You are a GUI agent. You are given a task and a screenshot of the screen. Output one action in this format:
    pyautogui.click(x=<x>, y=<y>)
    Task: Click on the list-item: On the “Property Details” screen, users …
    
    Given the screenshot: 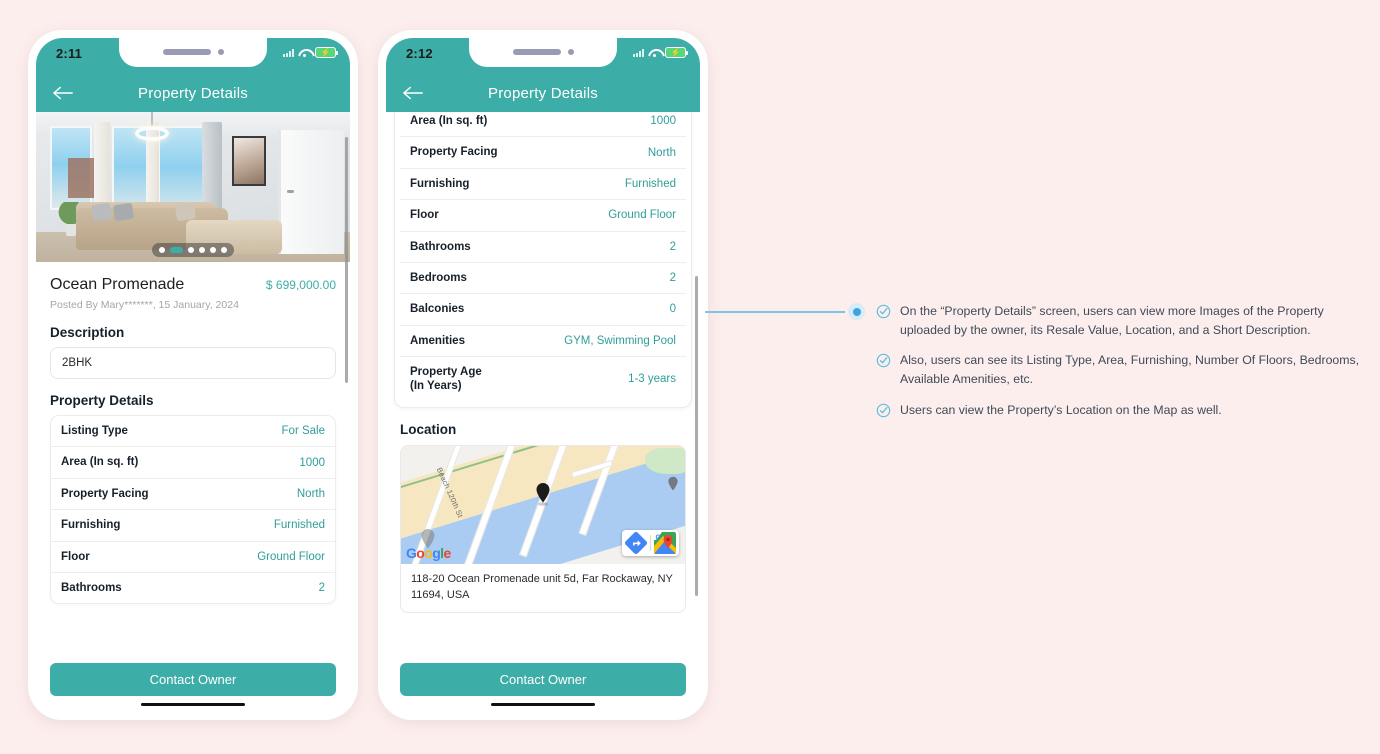 What is the action you would take?
    pyautogui.click(x=1121, y=320)
    